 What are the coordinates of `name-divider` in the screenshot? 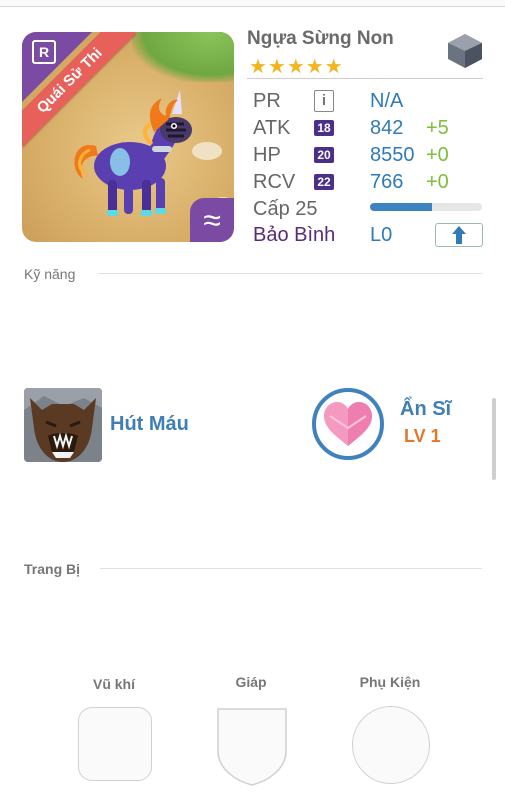 It's located at (365, 78).